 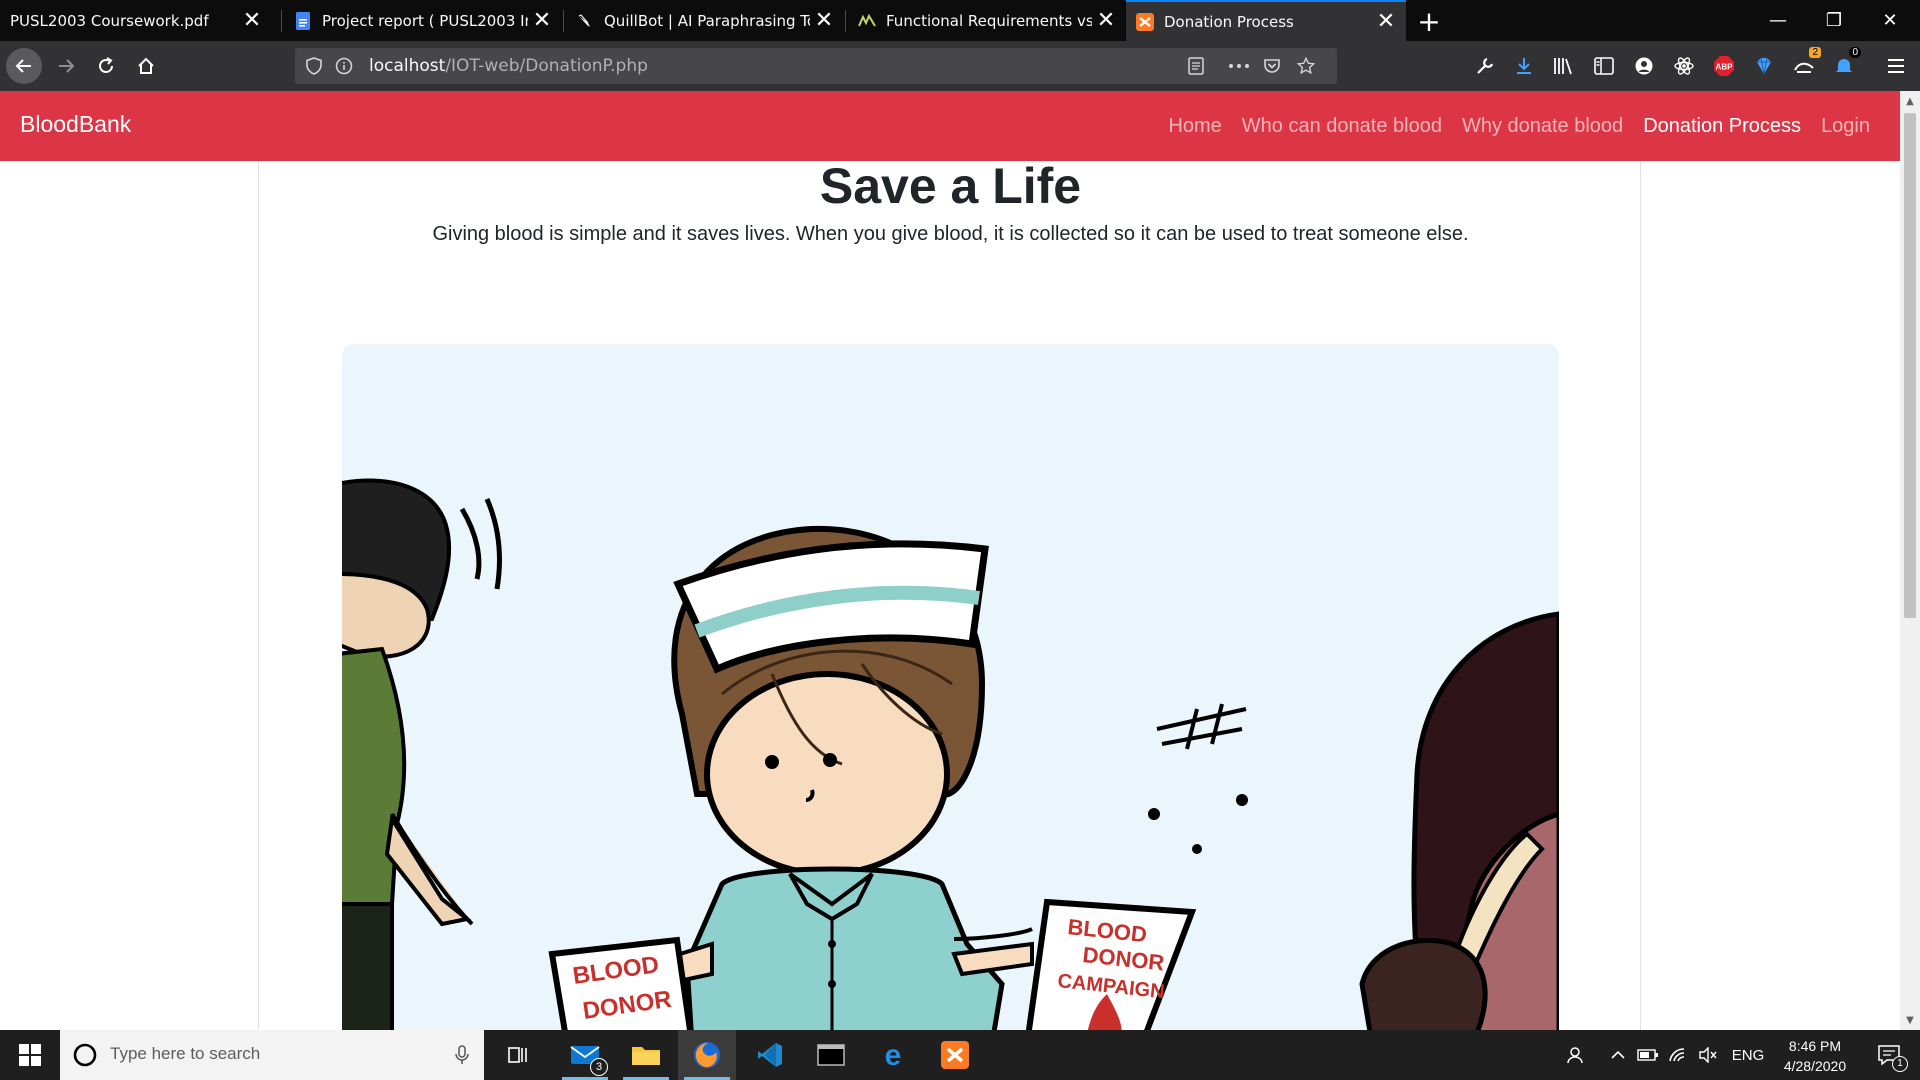 What do you see at coordinates (1815, 52) in the screenshot?
I see `extension-badge-count: 2` at bounding box center [1815, 52].